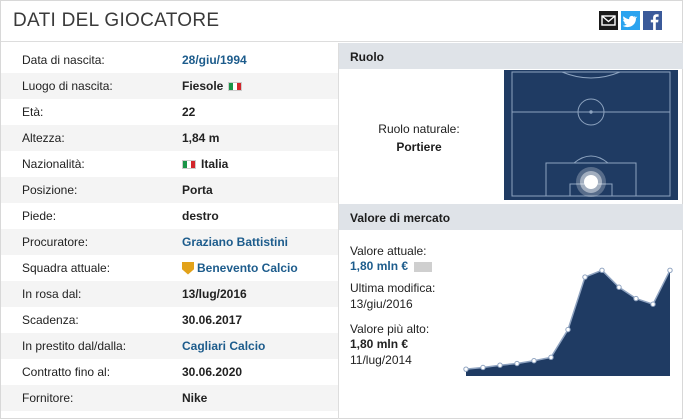 The width and height of the screenshot is (683, 419). What do you see at coordinates (50, 190) in the screenshot?
I see `detail-label: Posizione:` at bounding box center [50, 190].